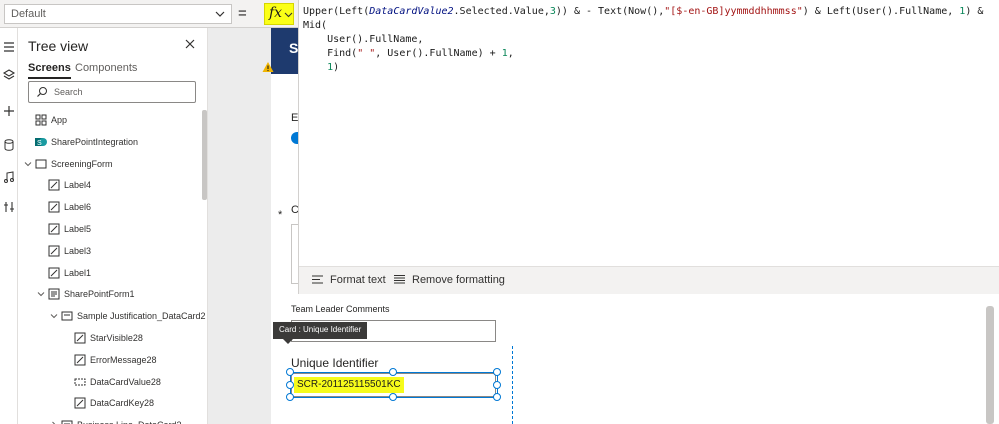 This screenshot has width=999, height=424. Describe the element at coordinates (108, 207) in the screenshot. I see `tree-item: Label6` at that location.